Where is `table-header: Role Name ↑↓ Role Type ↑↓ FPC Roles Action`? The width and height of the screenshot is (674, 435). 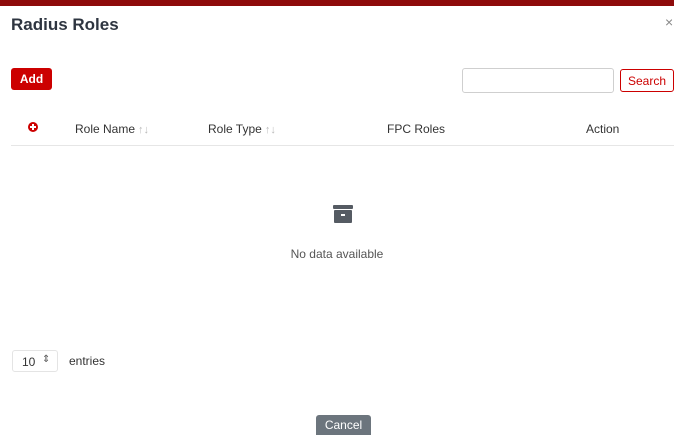 table-header: Role Name ↑↓ Role Type ↑↓ FPC Roles Action is located at coordinates (342, 129).